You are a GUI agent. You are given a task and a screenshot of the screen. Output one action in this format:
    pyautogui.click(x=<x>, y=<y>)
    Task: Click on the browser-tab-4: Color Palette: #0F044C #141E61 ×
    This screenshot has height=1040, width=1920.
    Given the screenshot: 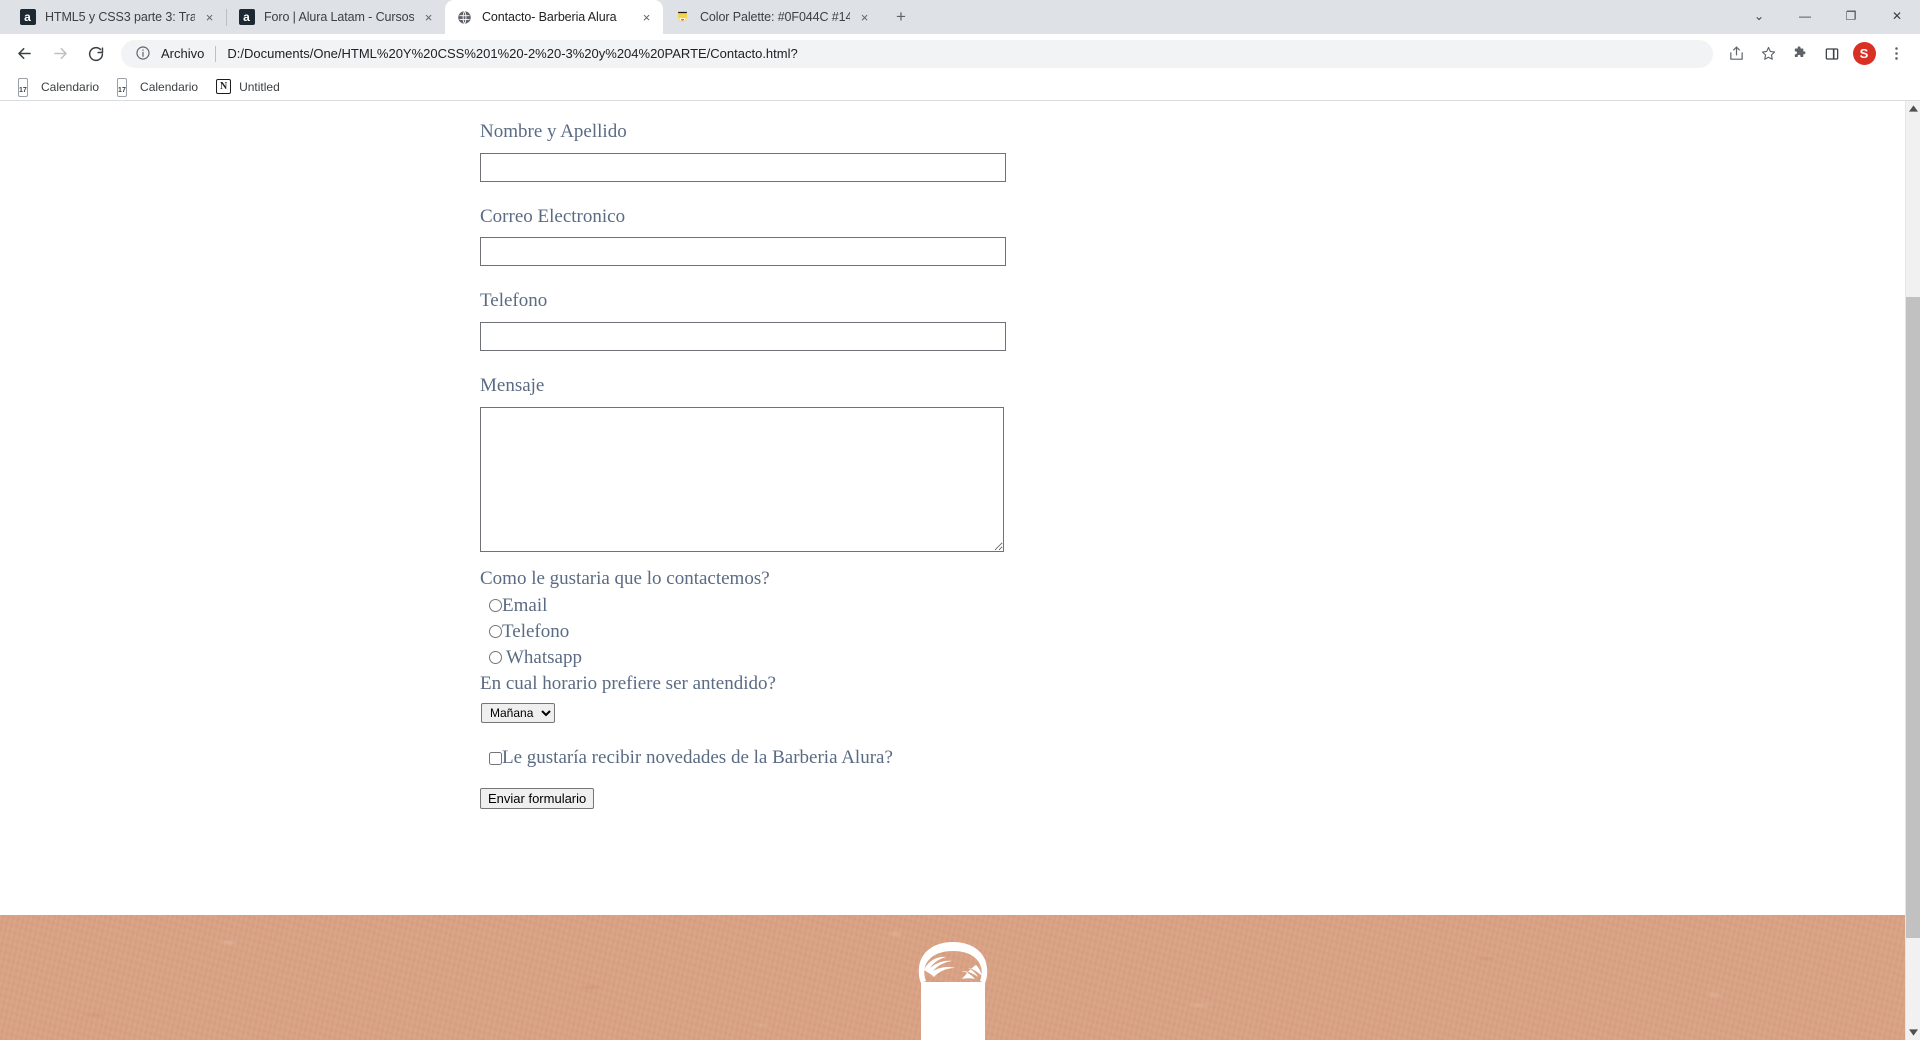 What is the action you would take?
    pyautogui.click(x=772, y=17)
    